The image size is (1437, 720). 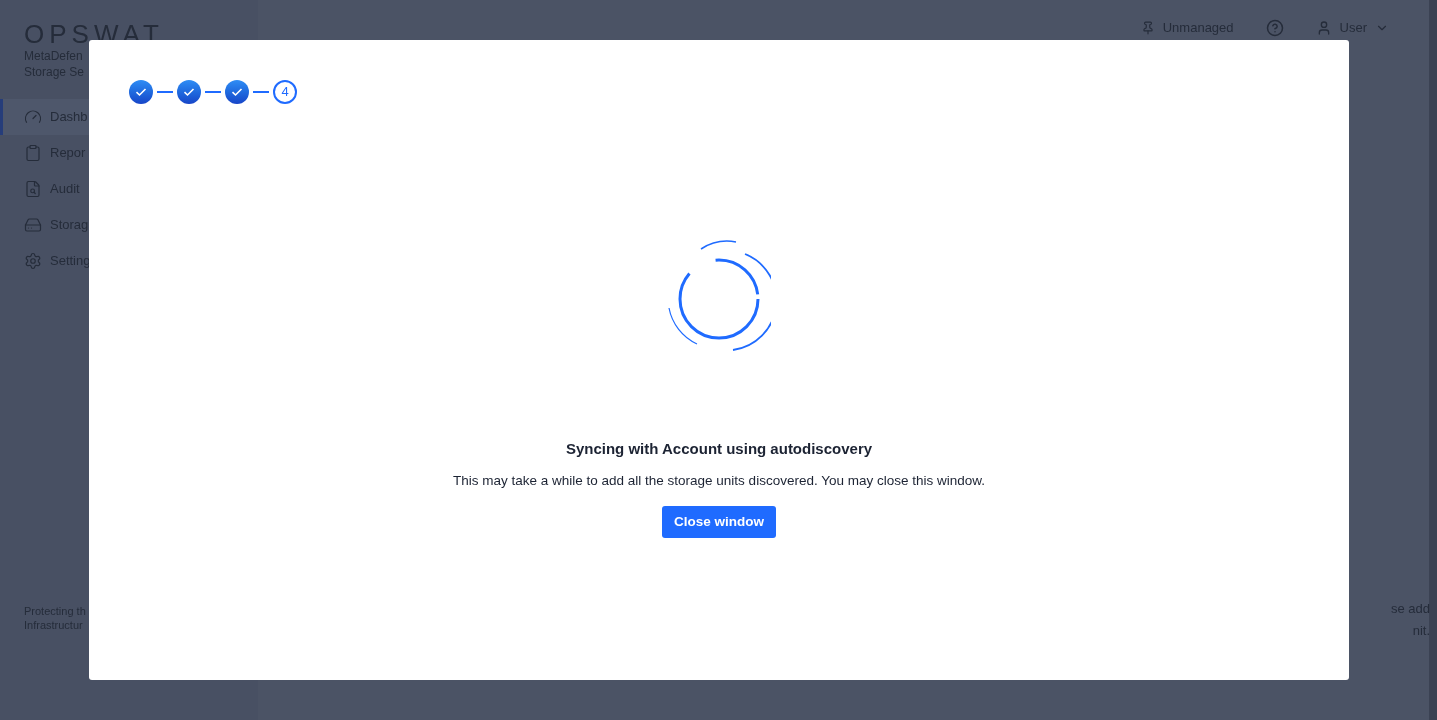 I want to click on document-icon, so click(x=33, y=189).